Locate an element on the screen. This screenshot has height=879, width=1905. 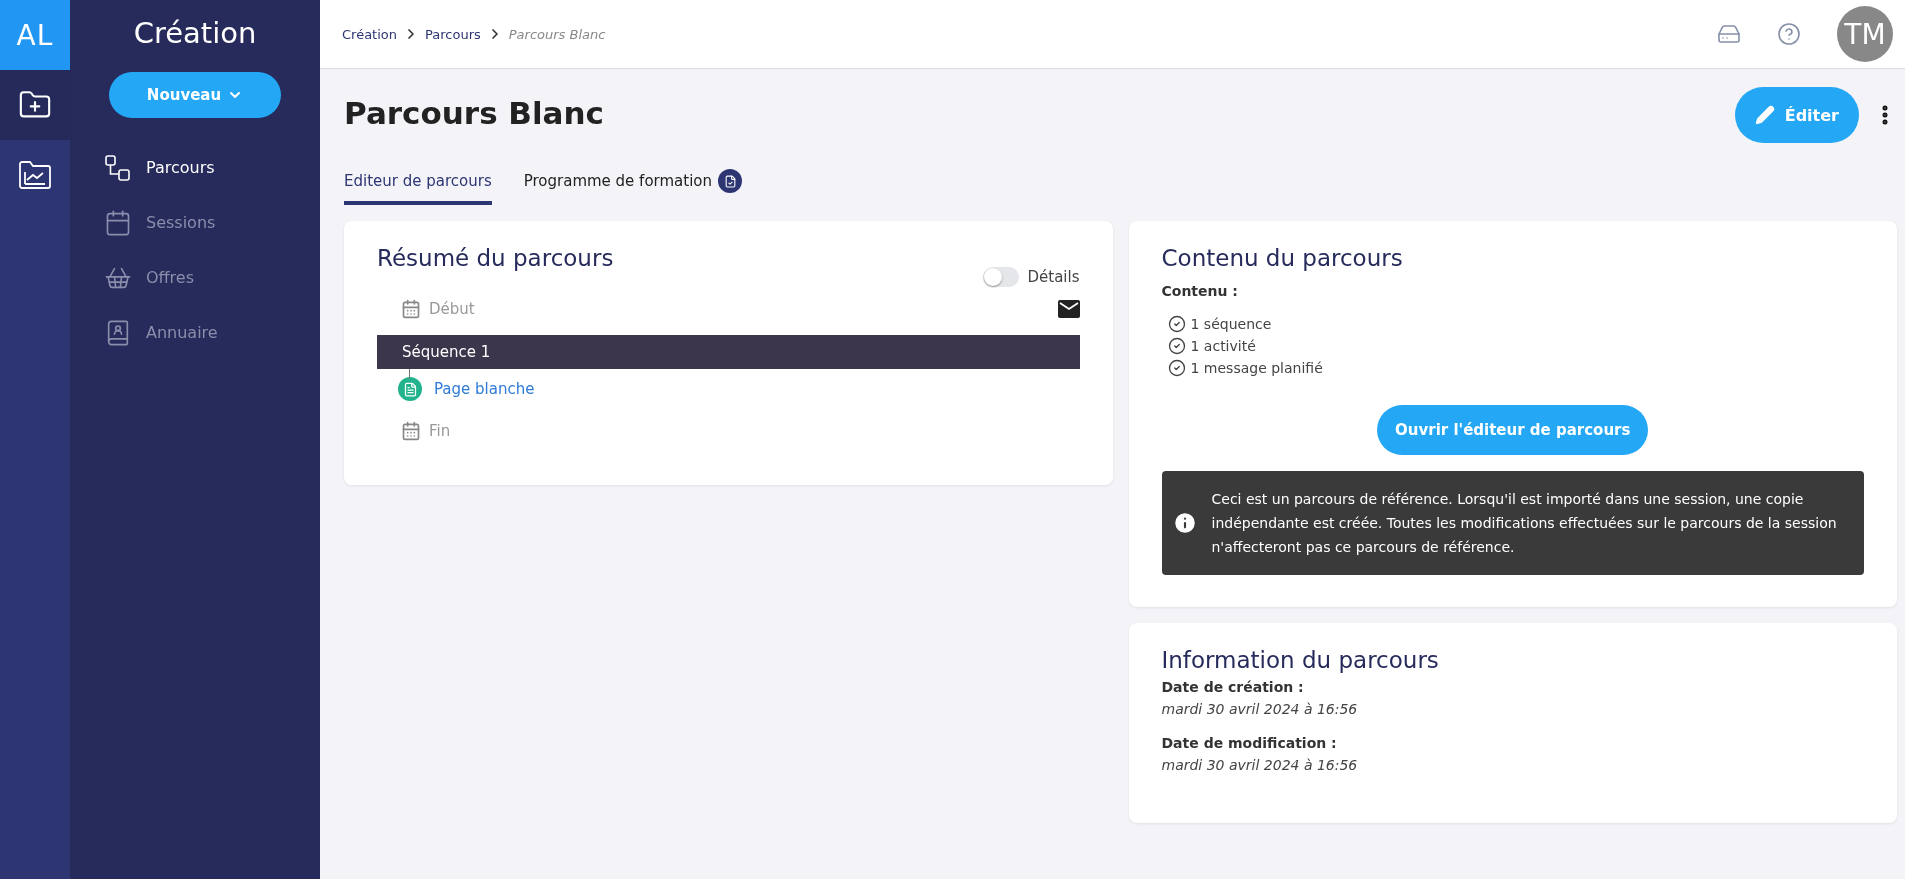
activity-link: Page blanche is located at coordinates (484, 389).